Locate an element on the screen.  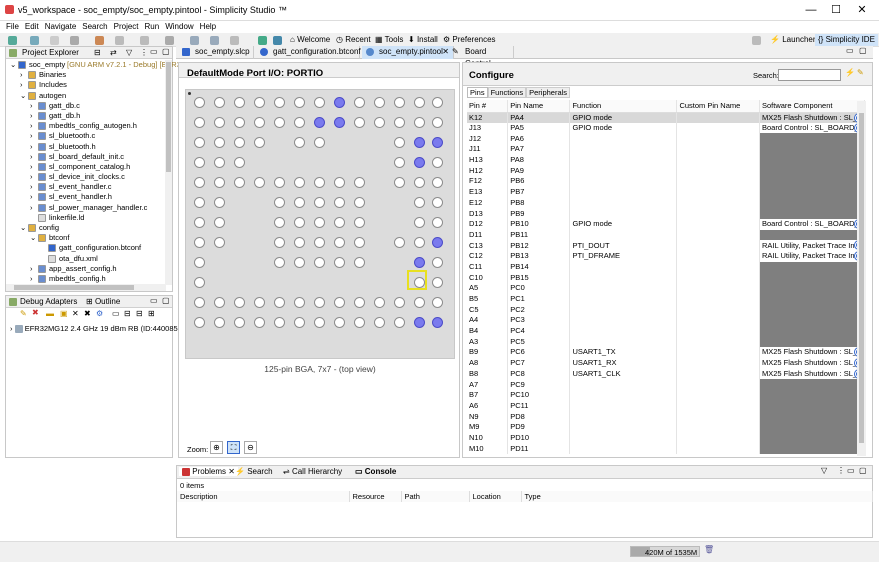
tree-item: ⌄ btconf is located at coordinates (89, 238).